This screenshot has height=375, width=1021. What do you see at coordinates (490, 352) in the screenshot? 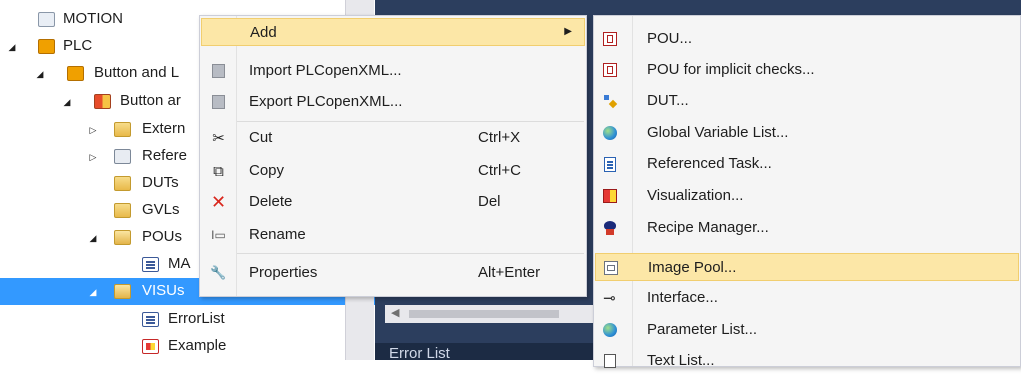
I see `error-list-tab: Error List` at bounding box center [490, 352].